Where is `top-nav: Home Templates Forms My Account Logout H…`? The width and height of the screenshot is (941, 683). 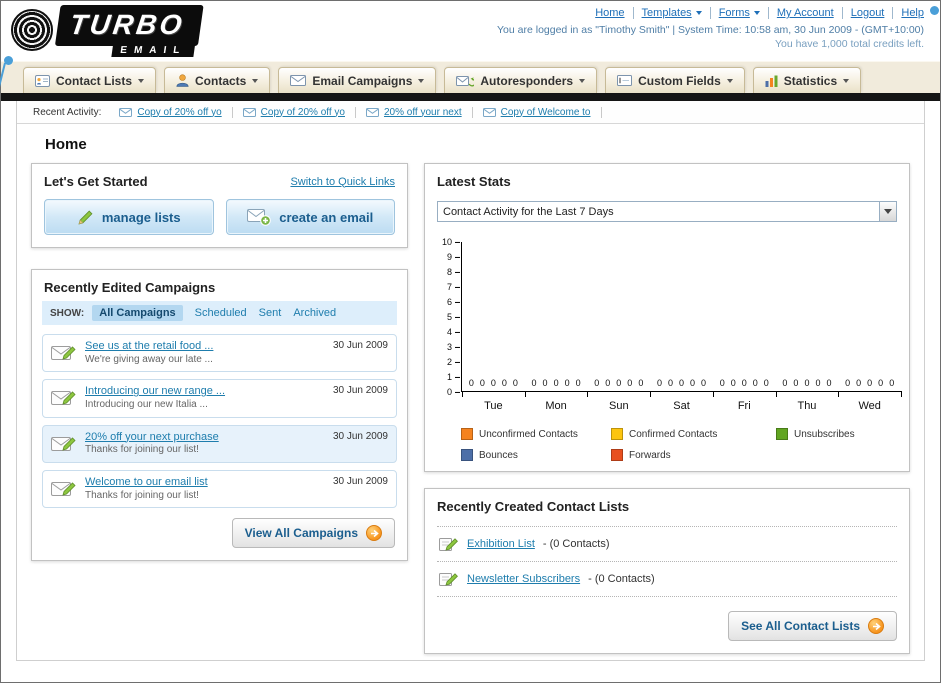 top-nav: Home Templates Forms My Account Logout H… is located at coordinates (710, 13).